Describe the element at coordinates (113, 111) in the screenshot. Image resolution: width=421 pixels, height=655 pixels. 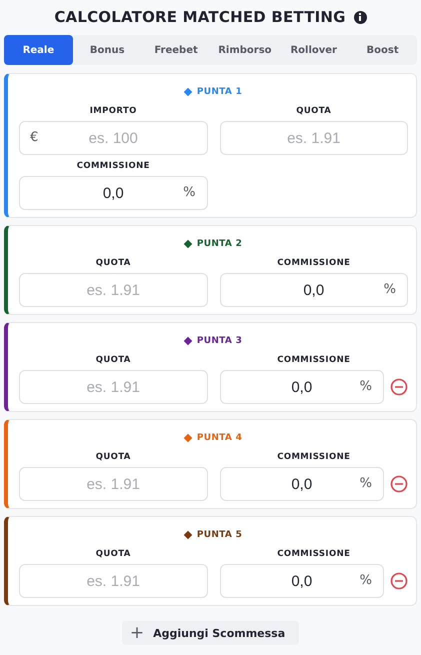
I see `field-label: IMPORTO` at that location.